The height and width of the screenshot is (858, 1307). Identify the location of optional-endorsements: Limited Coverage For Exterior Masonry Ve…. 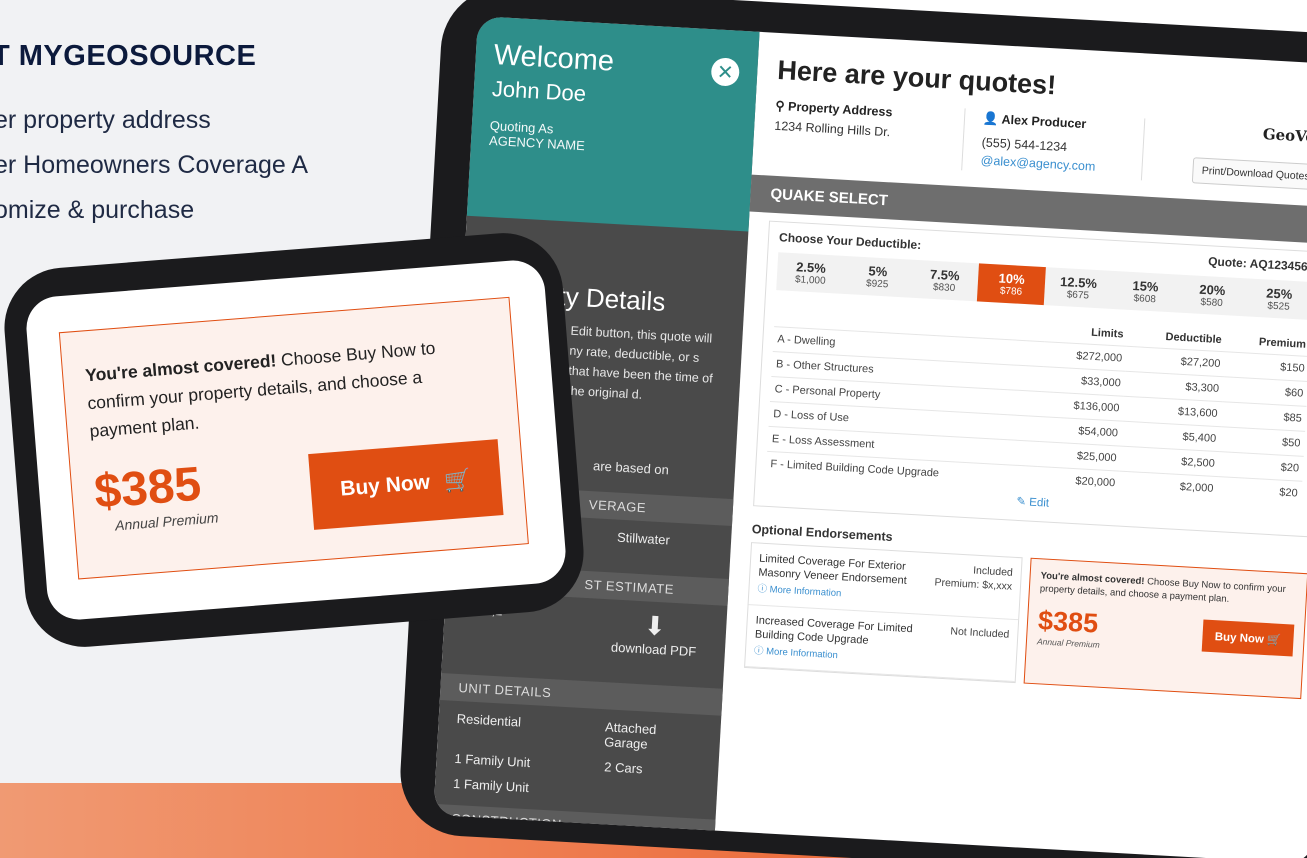
(1025, 621).